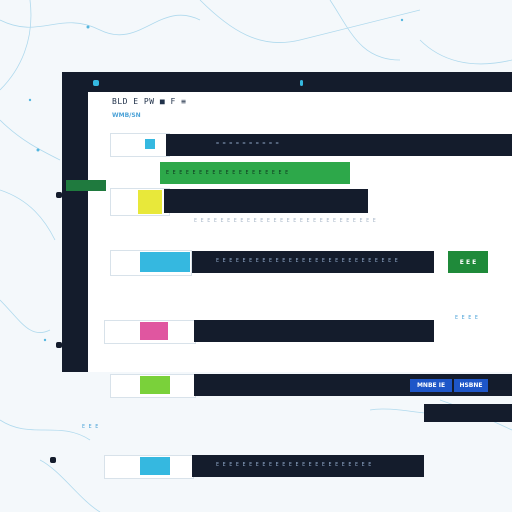 The image size is (512, 512). Describe the element at coordinates (247, 144) in the screenshot. I see `row-text: = = = = = = = = = =` at that location.